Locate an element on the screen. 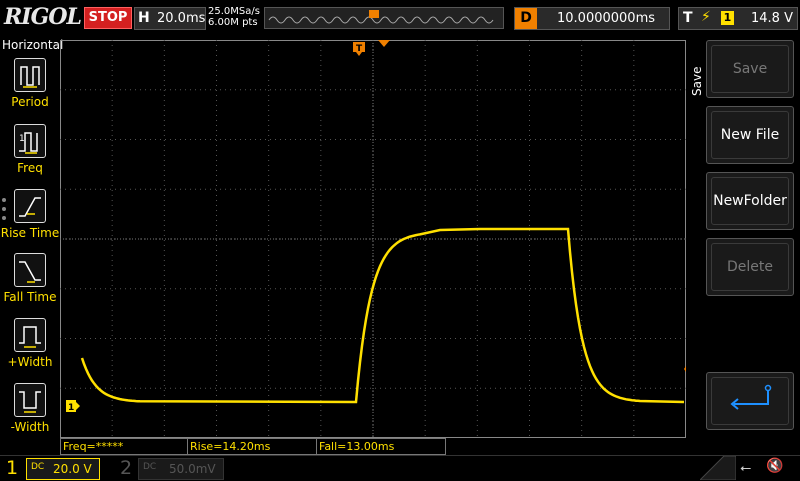  measure-plus-width-label: +Width is located at coordinates (30, 362).